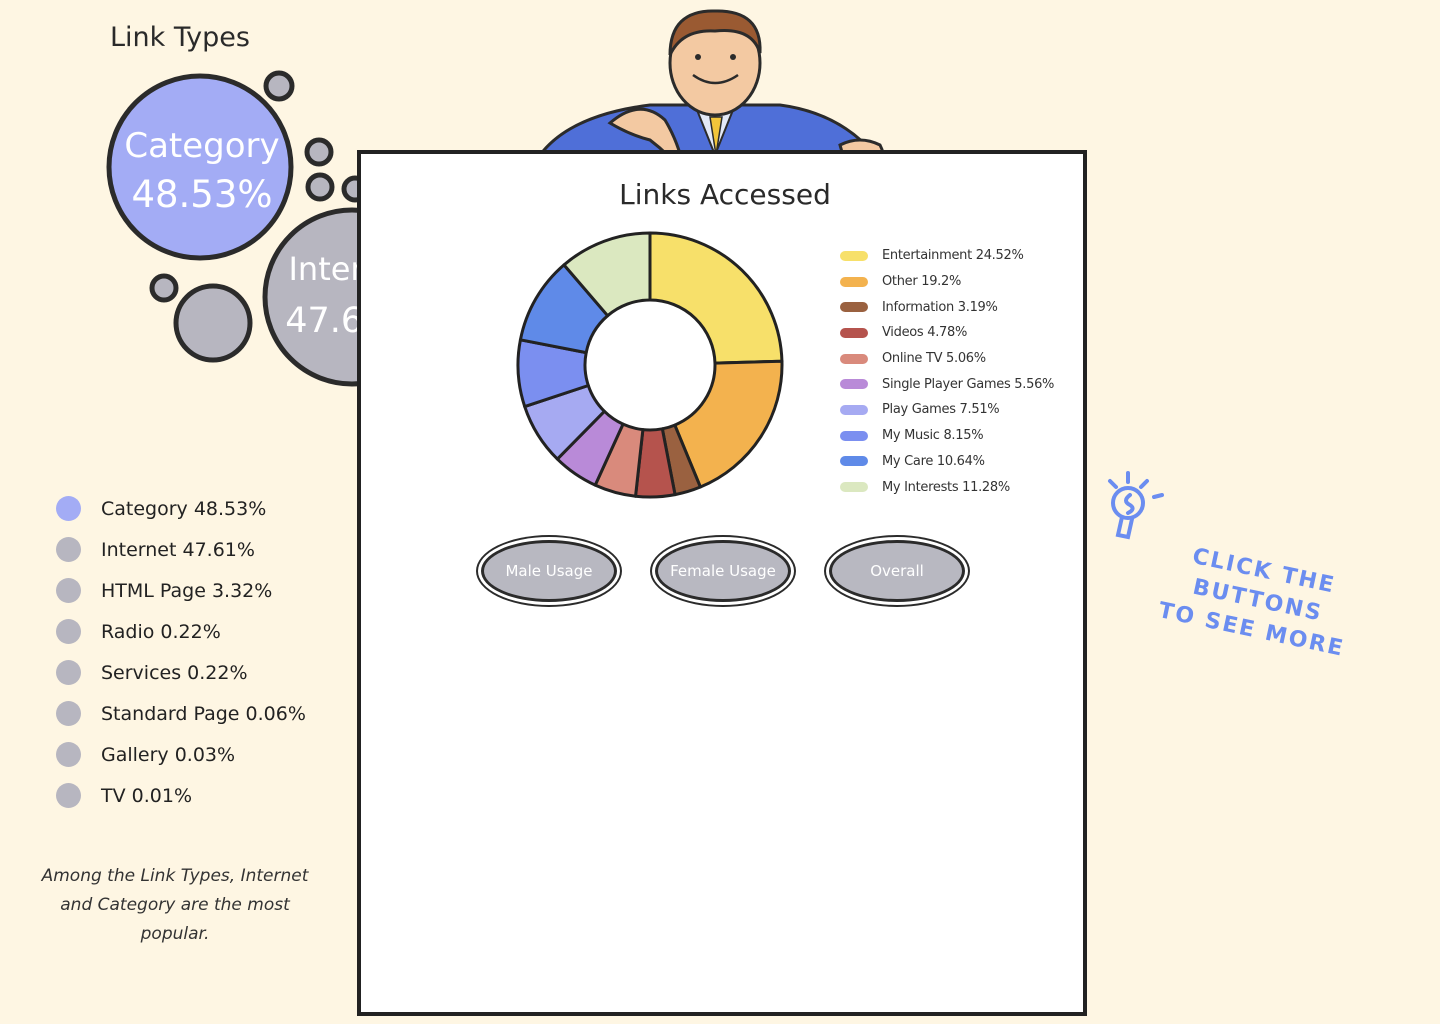  I want to click on legend-item-internet: Internet 47.61%, so click(206, 549).